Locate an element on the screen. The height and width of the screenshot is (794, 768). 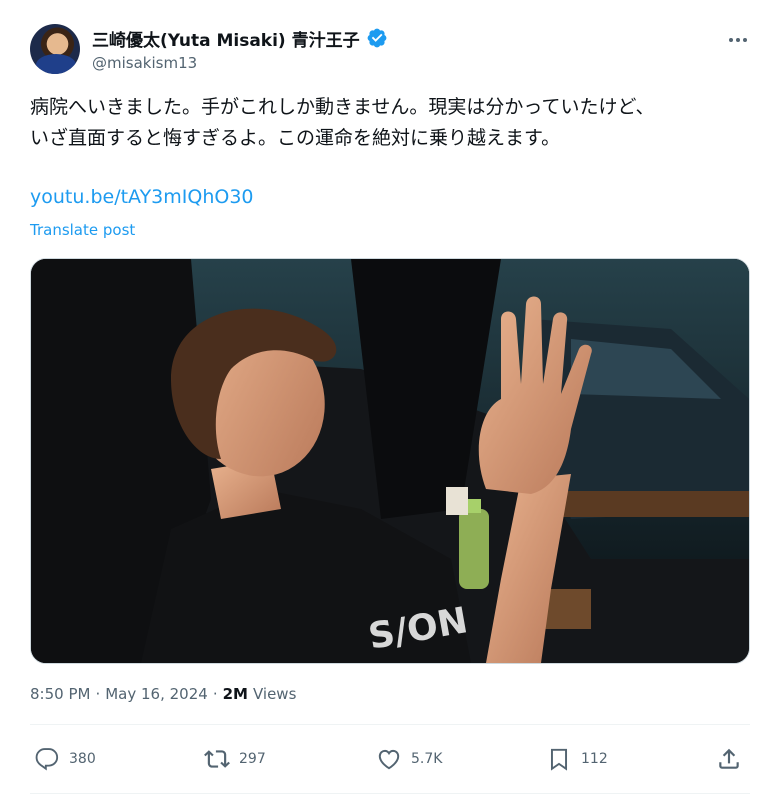
bookmark-count: 112 is located at coordinates (594, 759).